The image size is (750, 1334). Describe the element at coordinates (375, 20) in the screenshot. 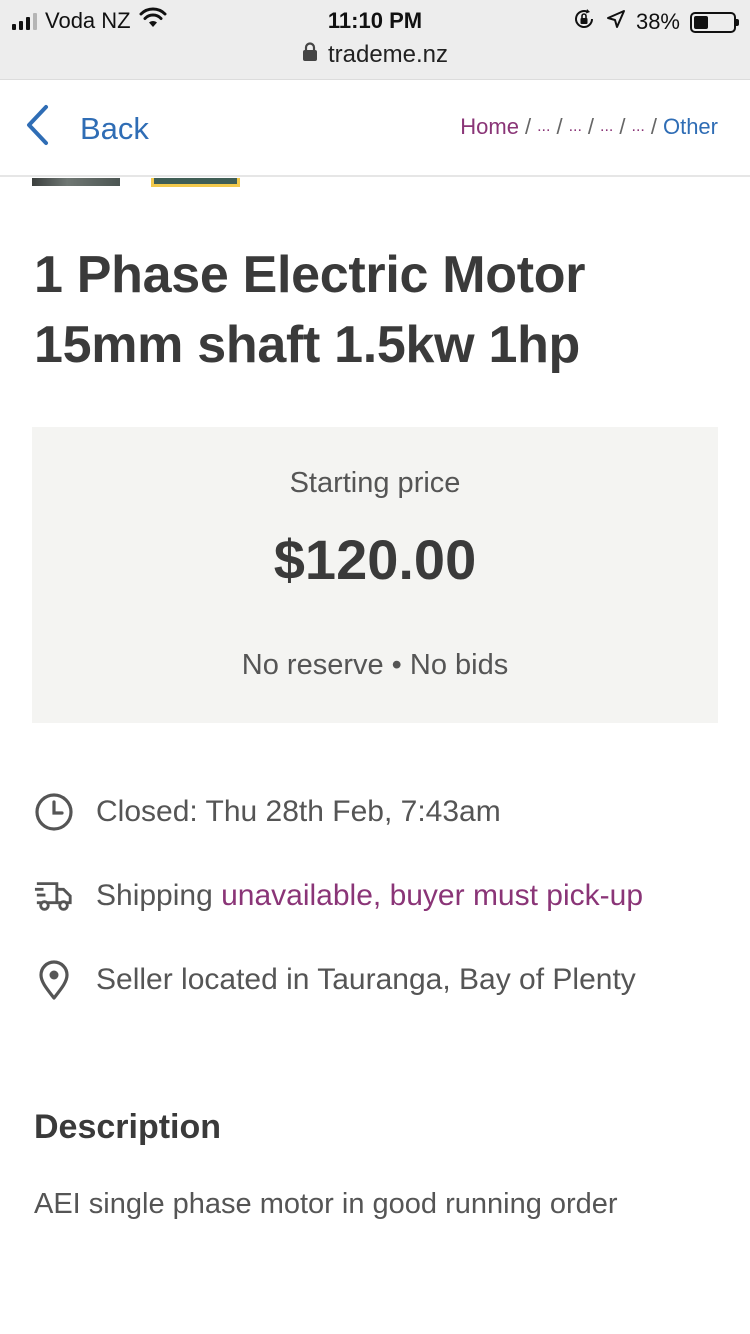

I see `status-bar: Voda NZ 11:10 PM 38%` at that location.